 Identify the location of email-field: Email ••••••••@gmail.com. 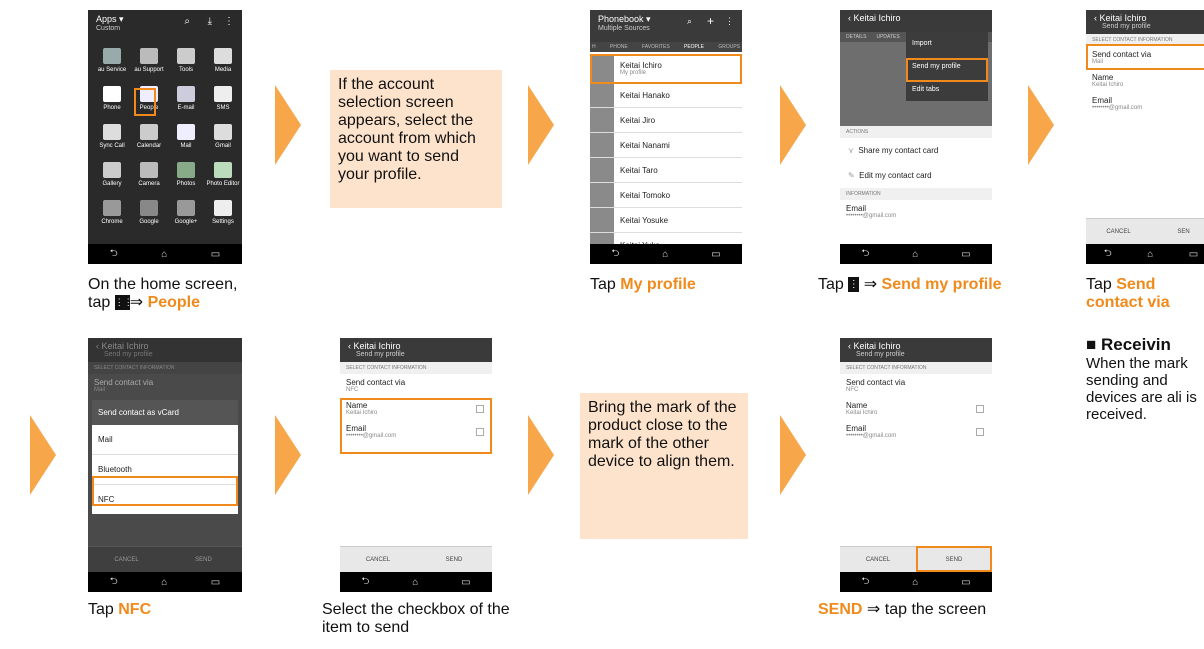
(916, 431).